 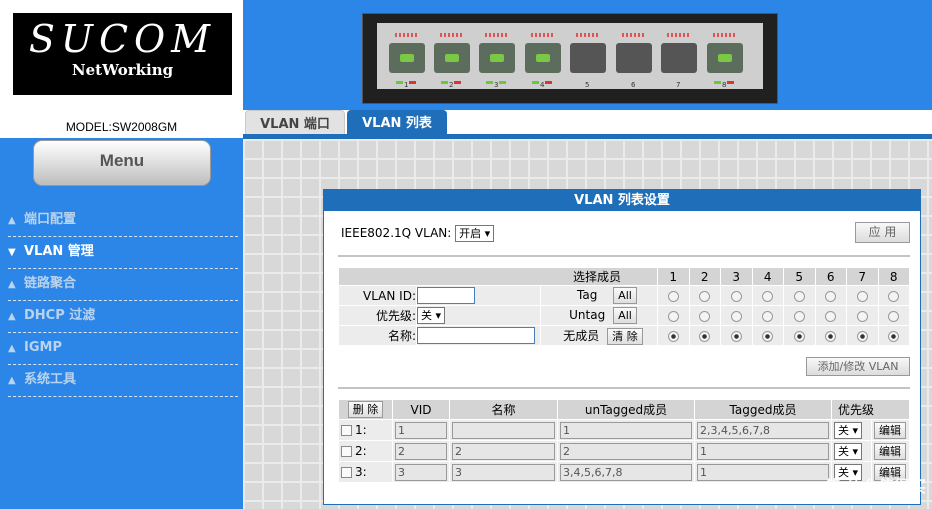 What do you see at coordinates (705, 336) in the screenshot?
I see `none-port-2-radio` at bounding box center [705, 336].